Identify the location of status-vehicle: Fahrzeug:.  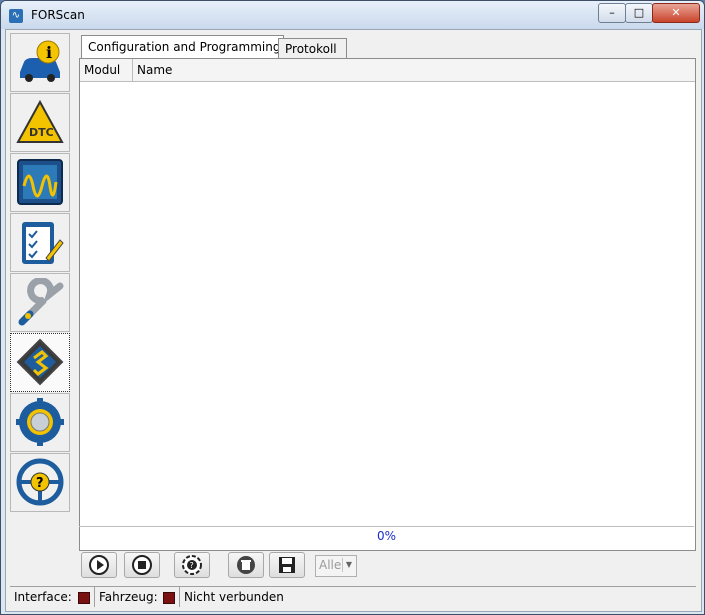
(137, 597).